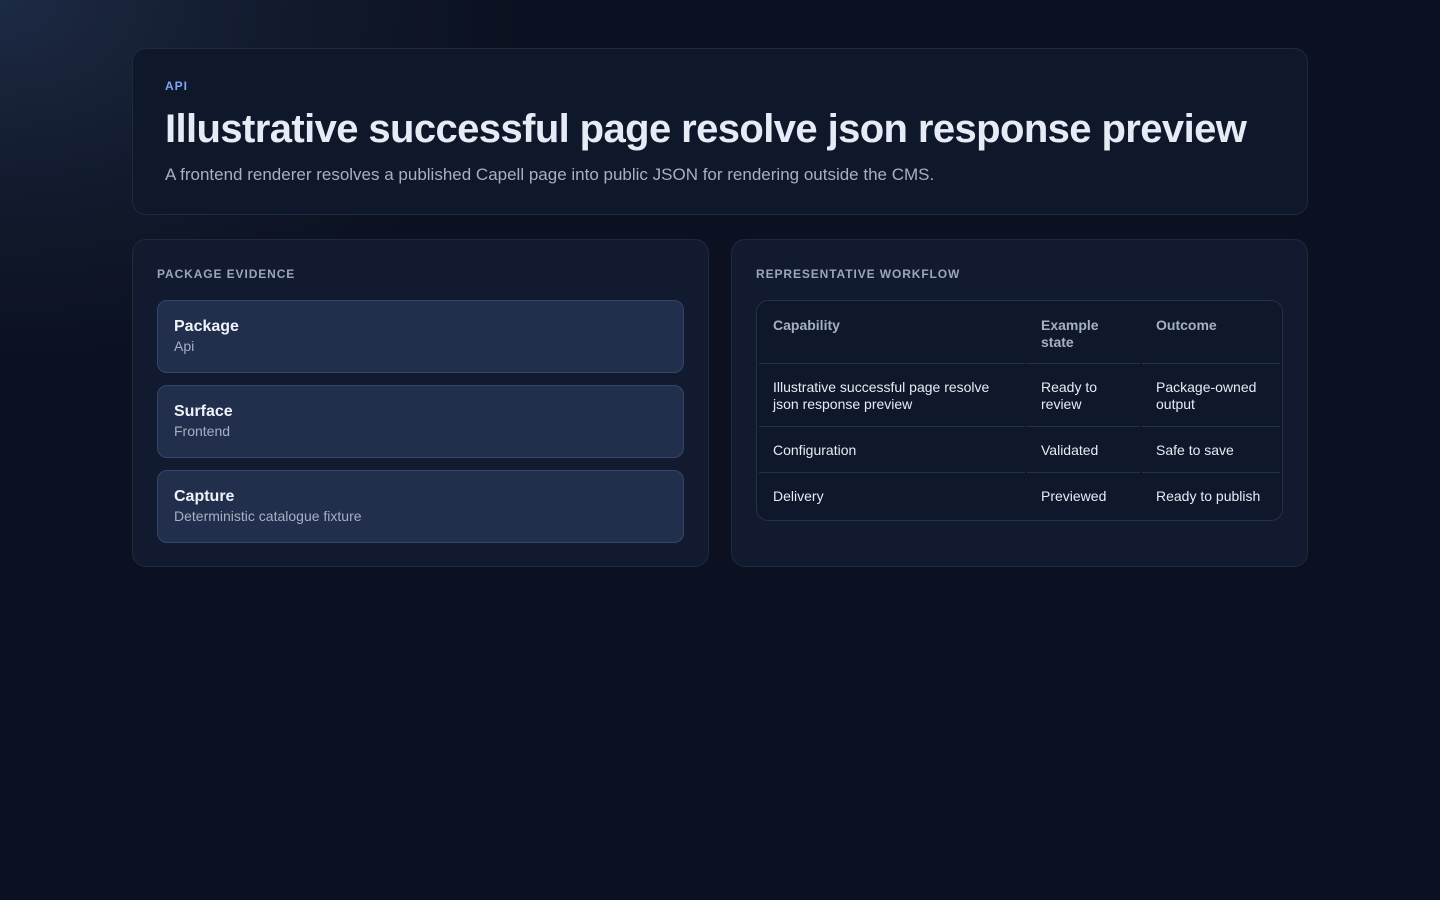  What do you see at coordinates (798, 496) in the screenshot?
I see `table-cell: Delivery` at bounding box center [798, 496].